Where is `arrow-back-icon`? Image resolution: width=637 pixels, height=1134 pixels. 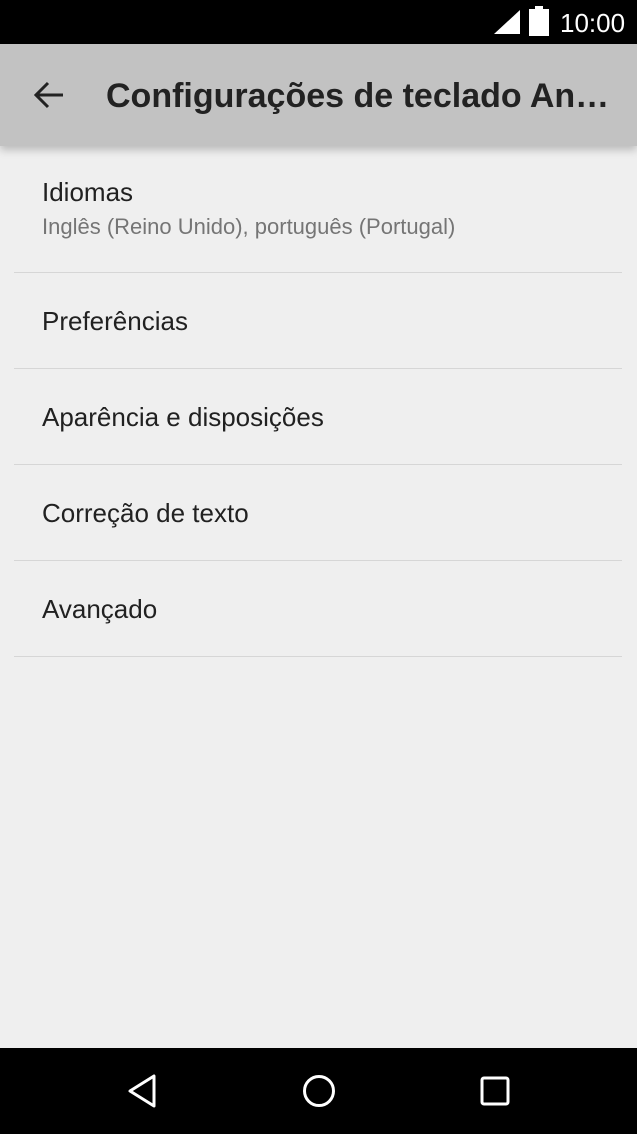
arrow-back-icon is located at coordinates (48, 95).